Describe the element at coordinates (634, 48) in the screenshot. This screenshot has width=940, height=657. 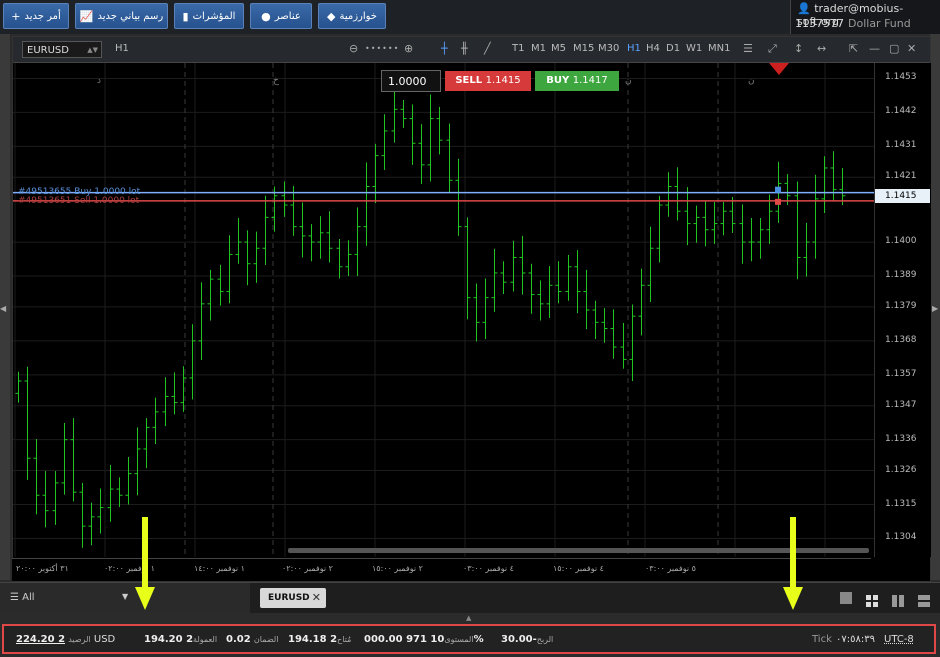
I see `timeframe-h1: H1` at that location.